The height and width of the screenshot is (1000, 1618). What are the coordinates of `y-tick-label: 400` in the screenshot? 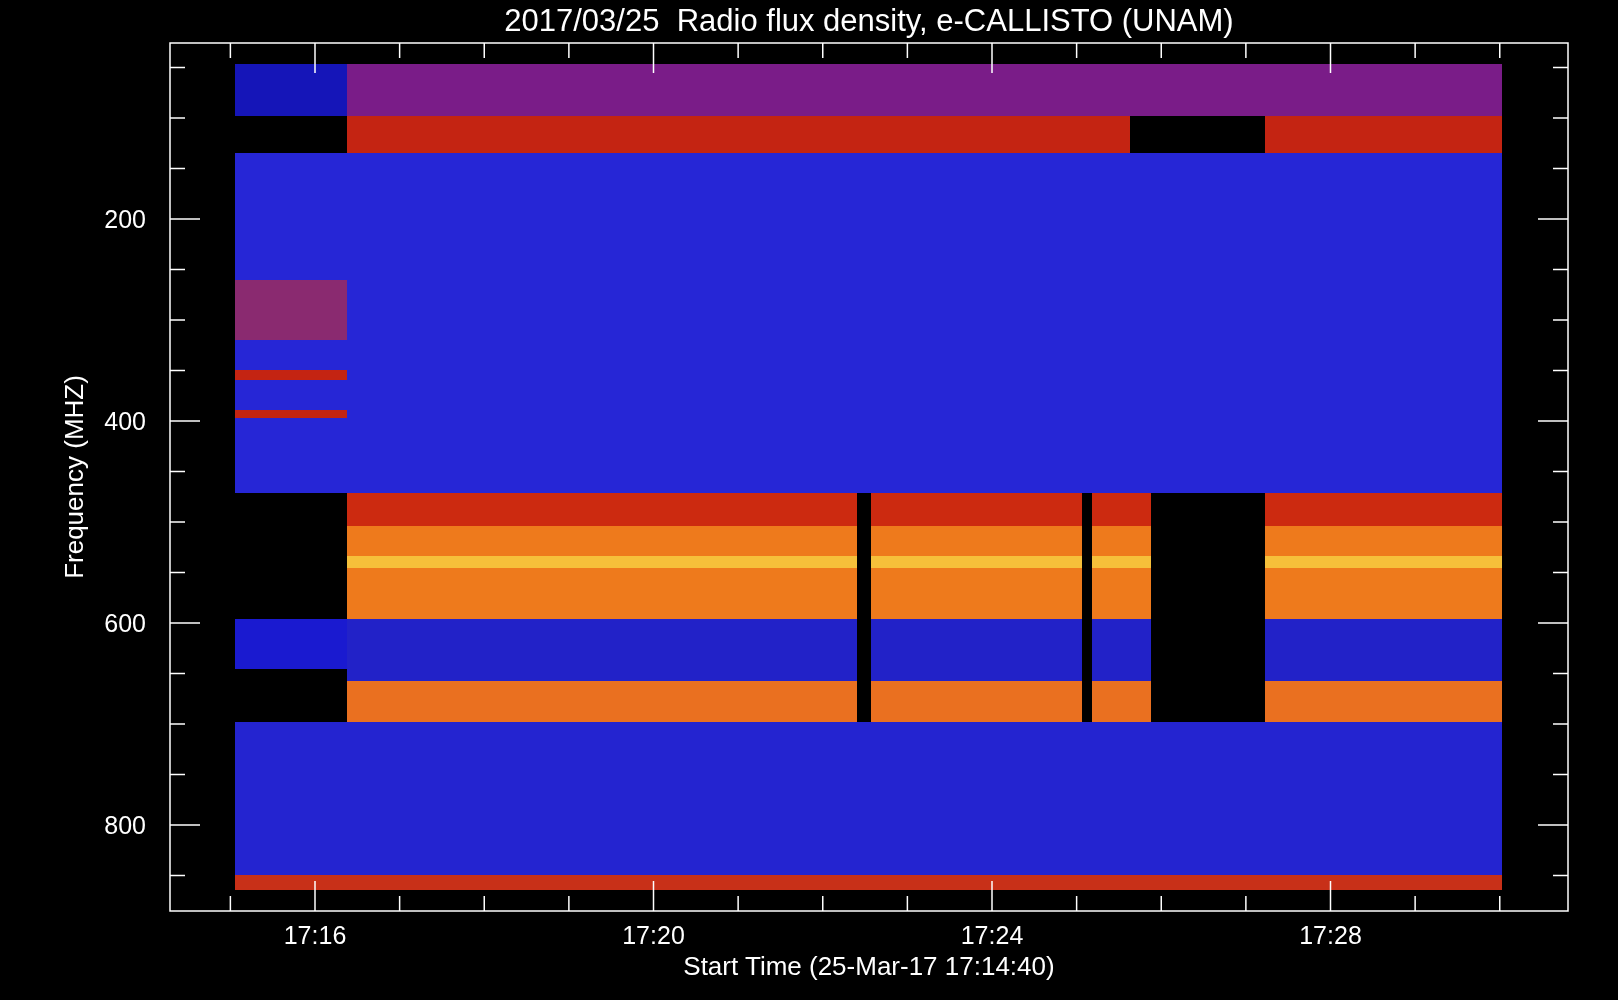 It's located at (125, 421).